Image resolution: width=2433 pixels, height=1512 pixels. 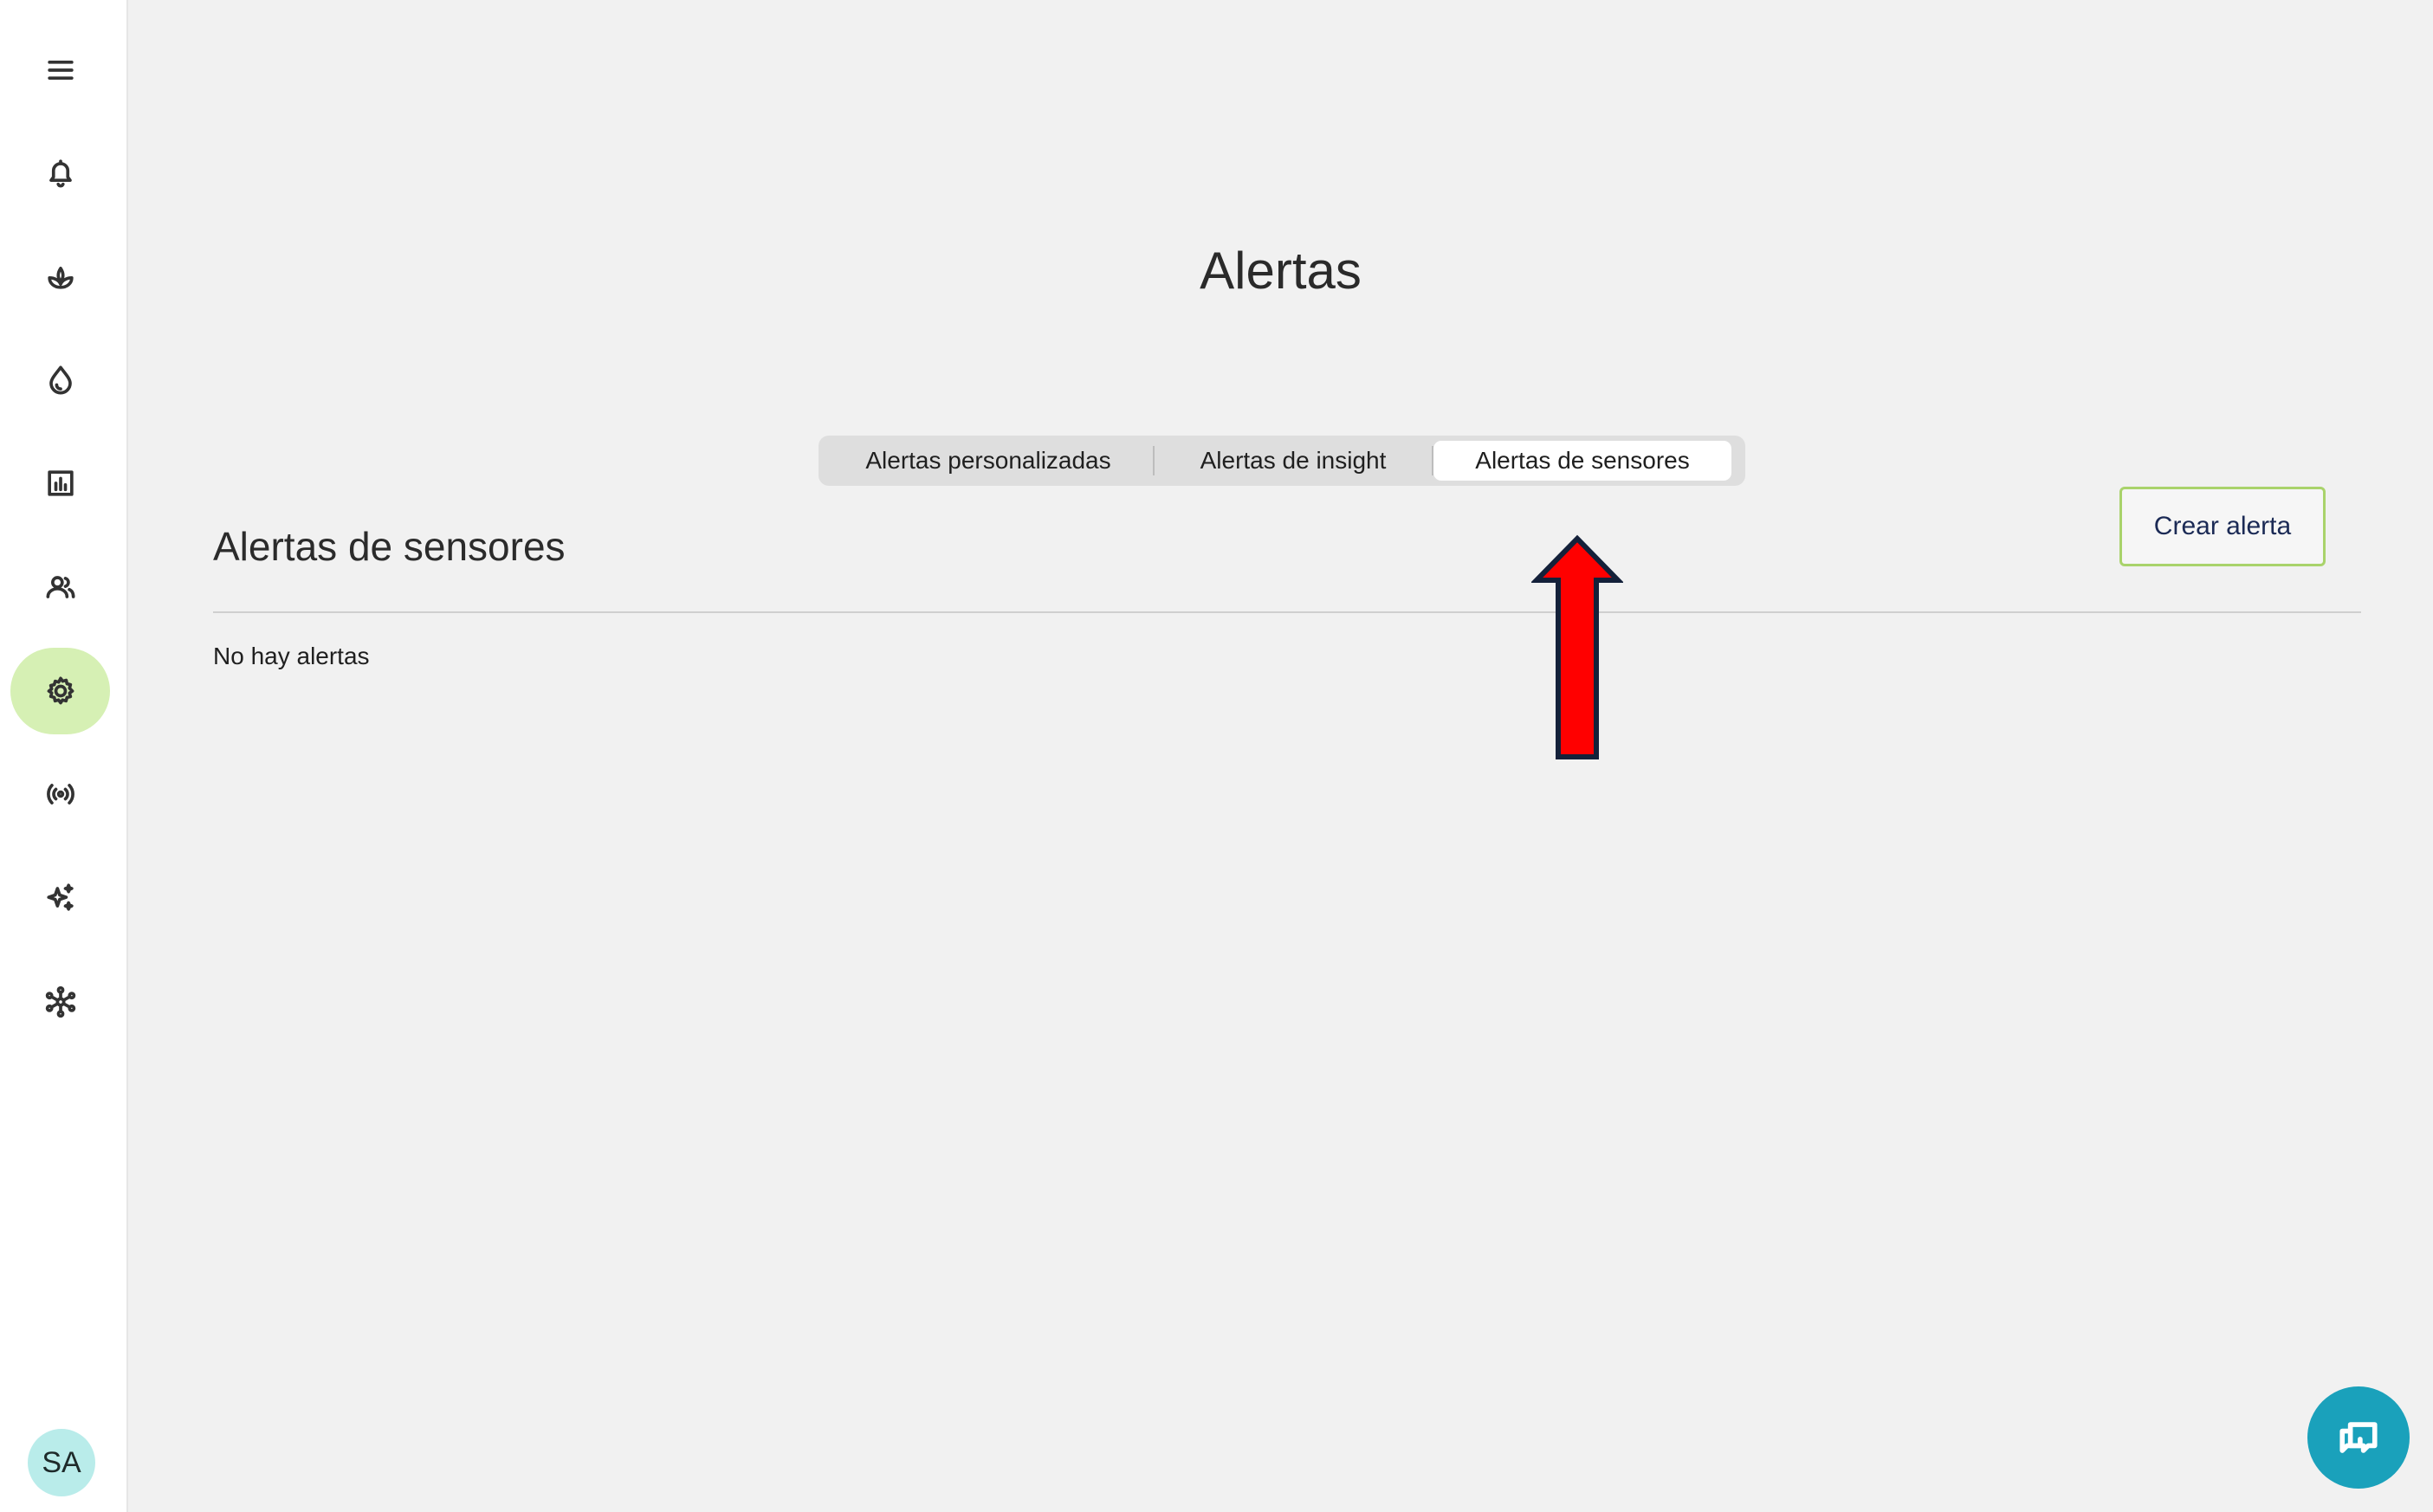 I want to click on sidebar-menu-button, so click(x=60, y=70).